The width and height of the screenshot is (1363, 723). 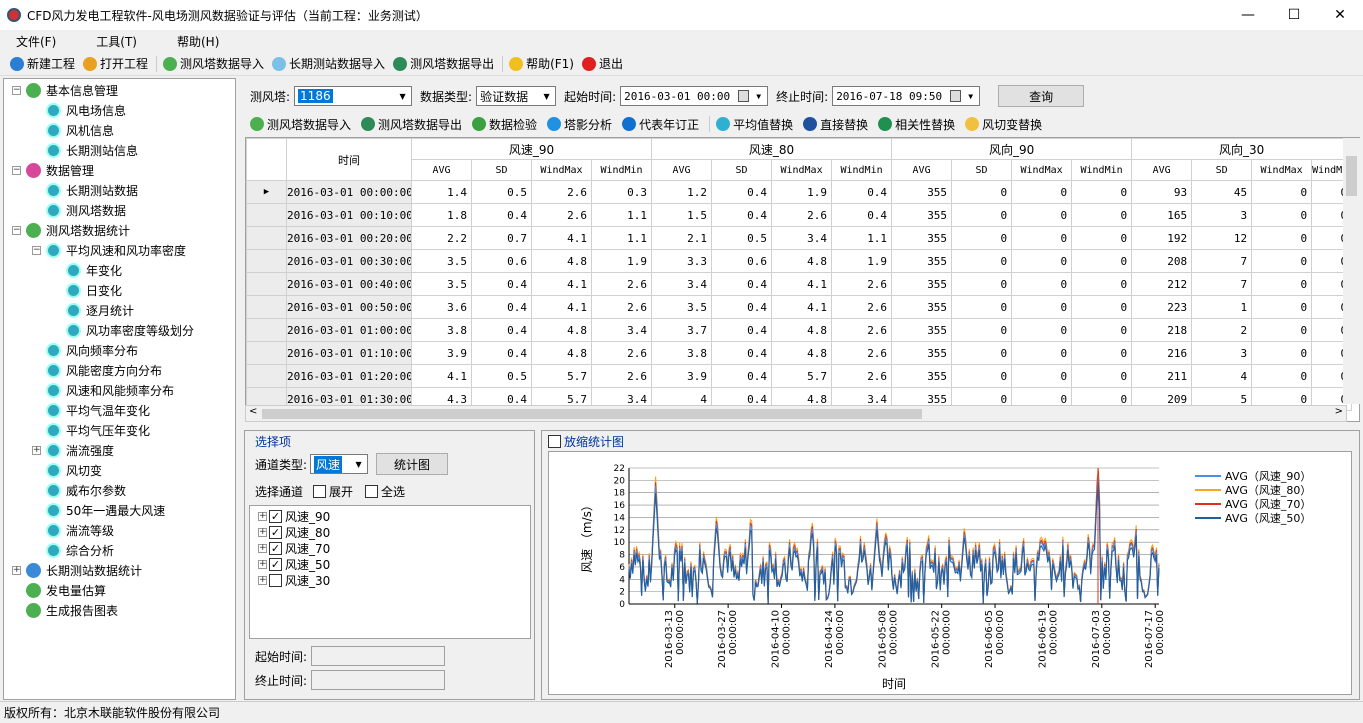 What do you see at coordinates (198, 41) in the screenshot?
I see `menu-help: 帮助(H)` at bounding box center [198, 41].